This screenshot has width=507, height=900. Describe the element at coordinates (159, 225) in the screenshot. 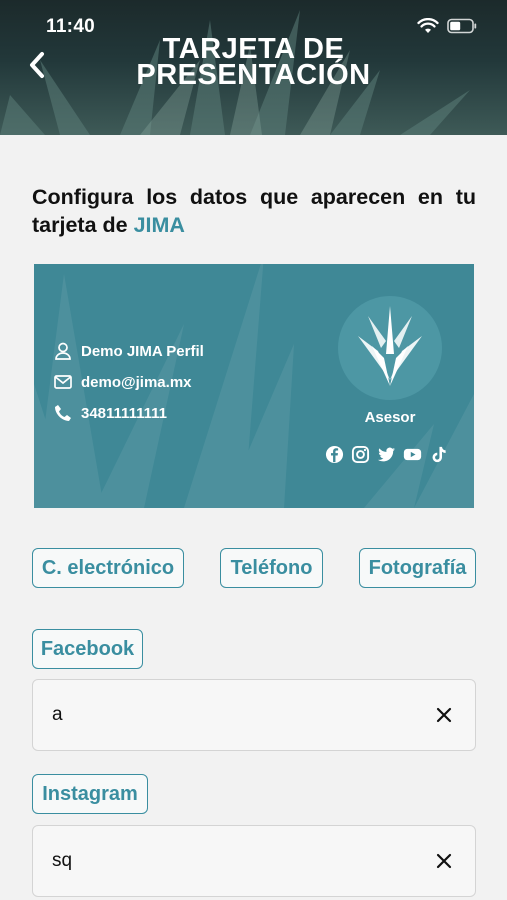

I see `brand-name: JIMA` at that location.